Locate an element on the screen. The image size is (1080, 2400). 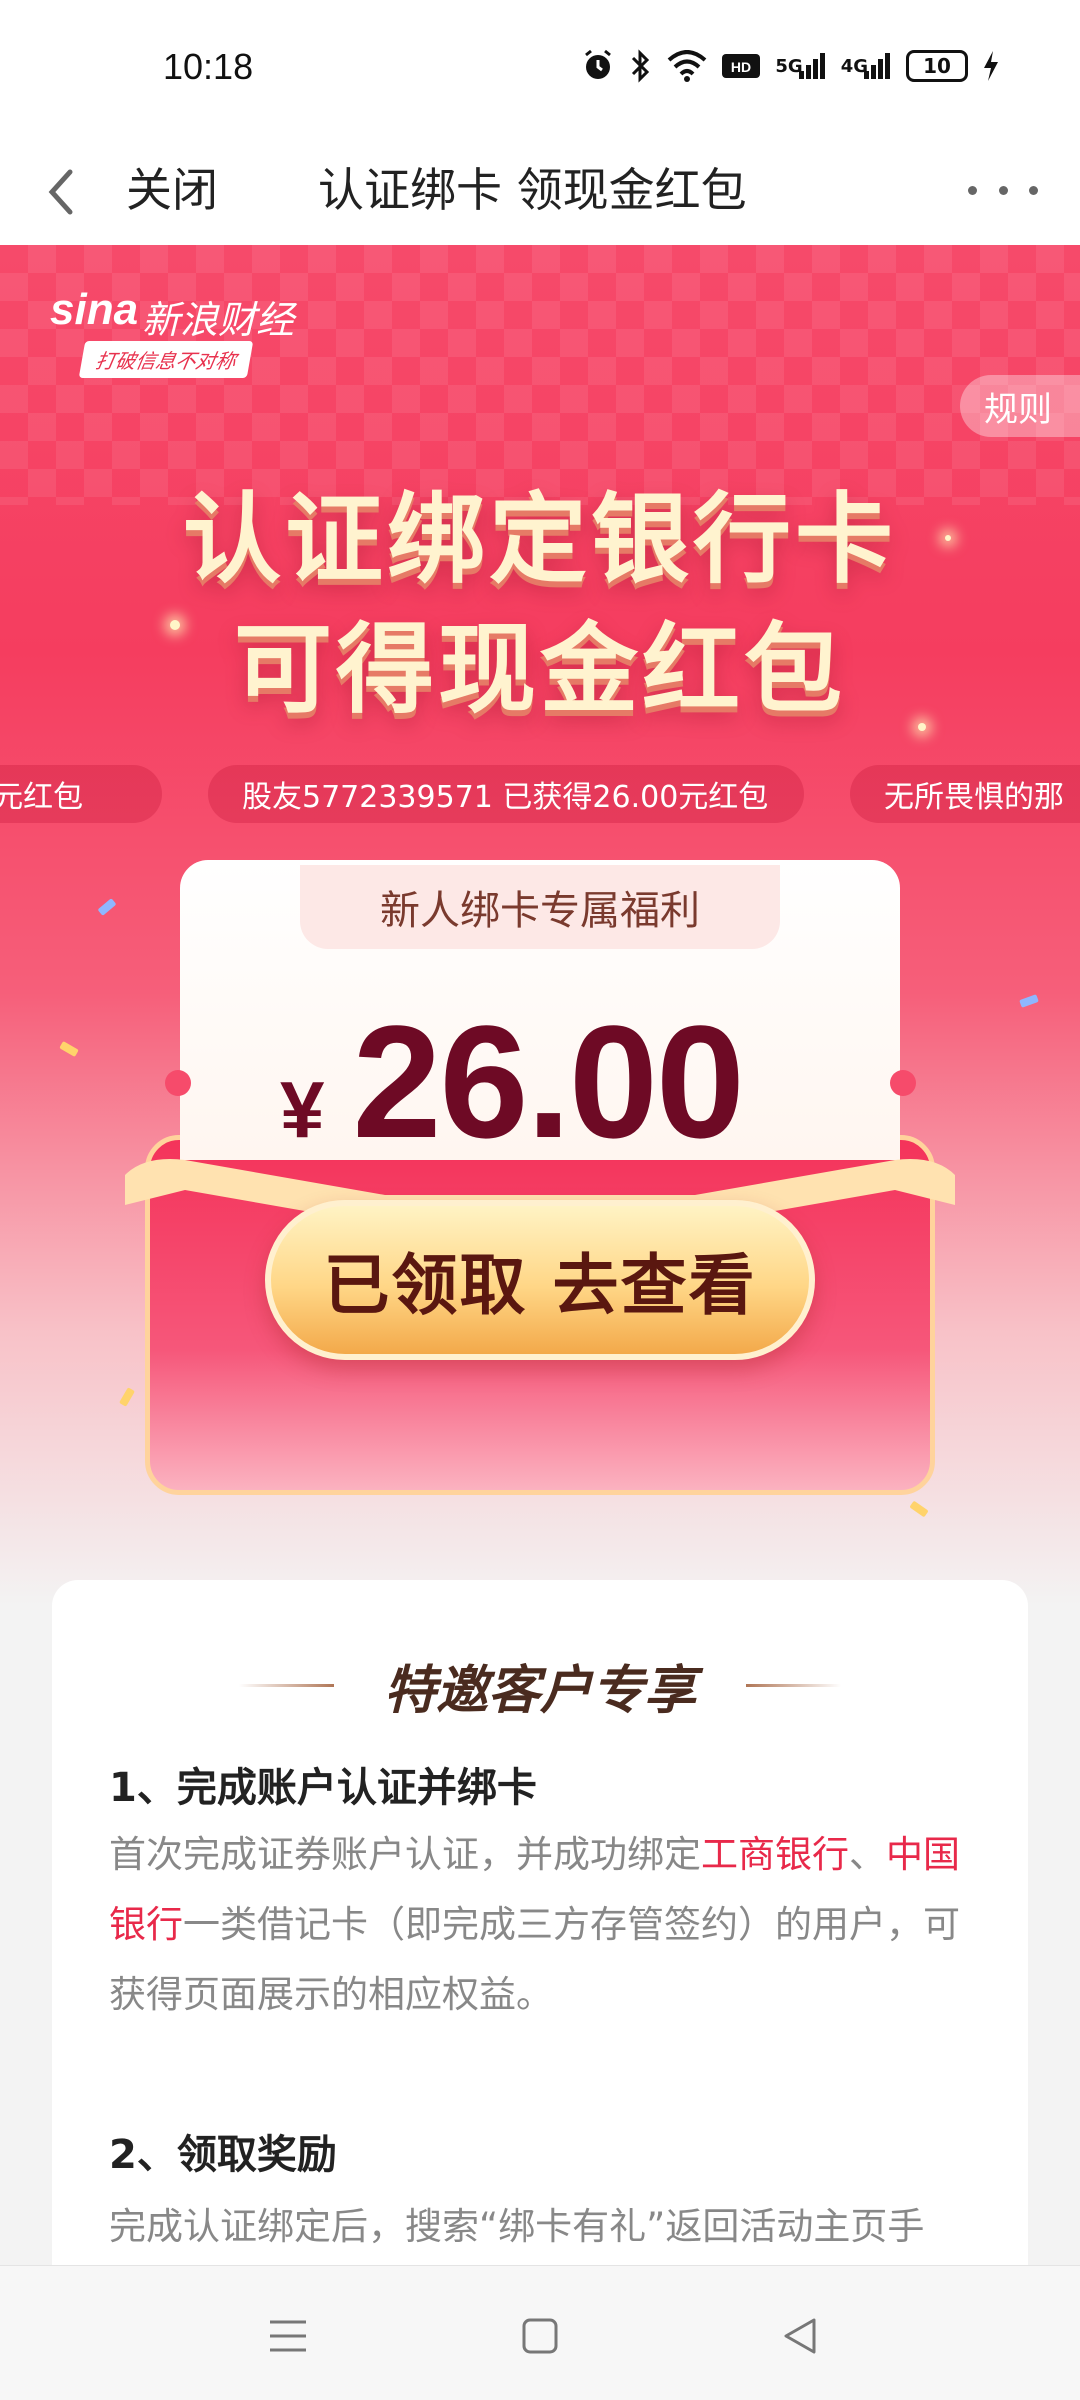
title-divider-right is located at coordinates (793, 1685).